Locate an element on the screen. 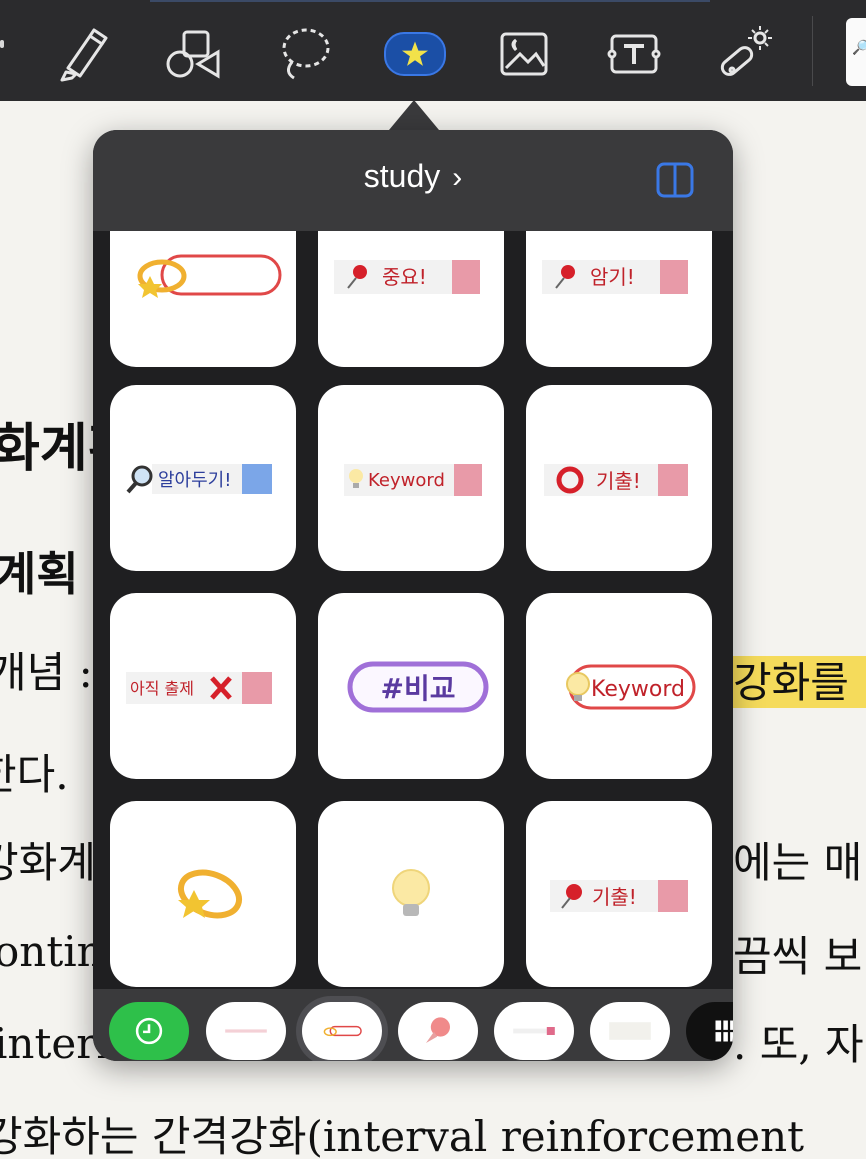 Image resolution: width=866 pixels, height=1159 pixels. sticker-label-text: 중요! is located at coordinates (404, 277).